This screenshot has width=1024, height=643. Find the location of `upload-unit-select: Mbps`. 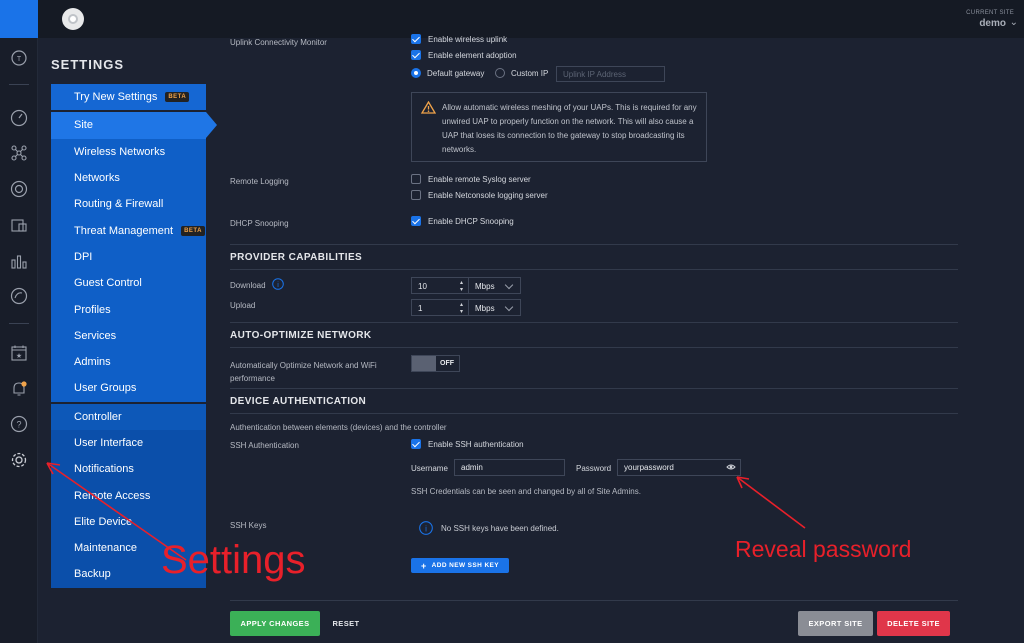

upload-unit-select: Mbps is located at coordinates (495, 307).